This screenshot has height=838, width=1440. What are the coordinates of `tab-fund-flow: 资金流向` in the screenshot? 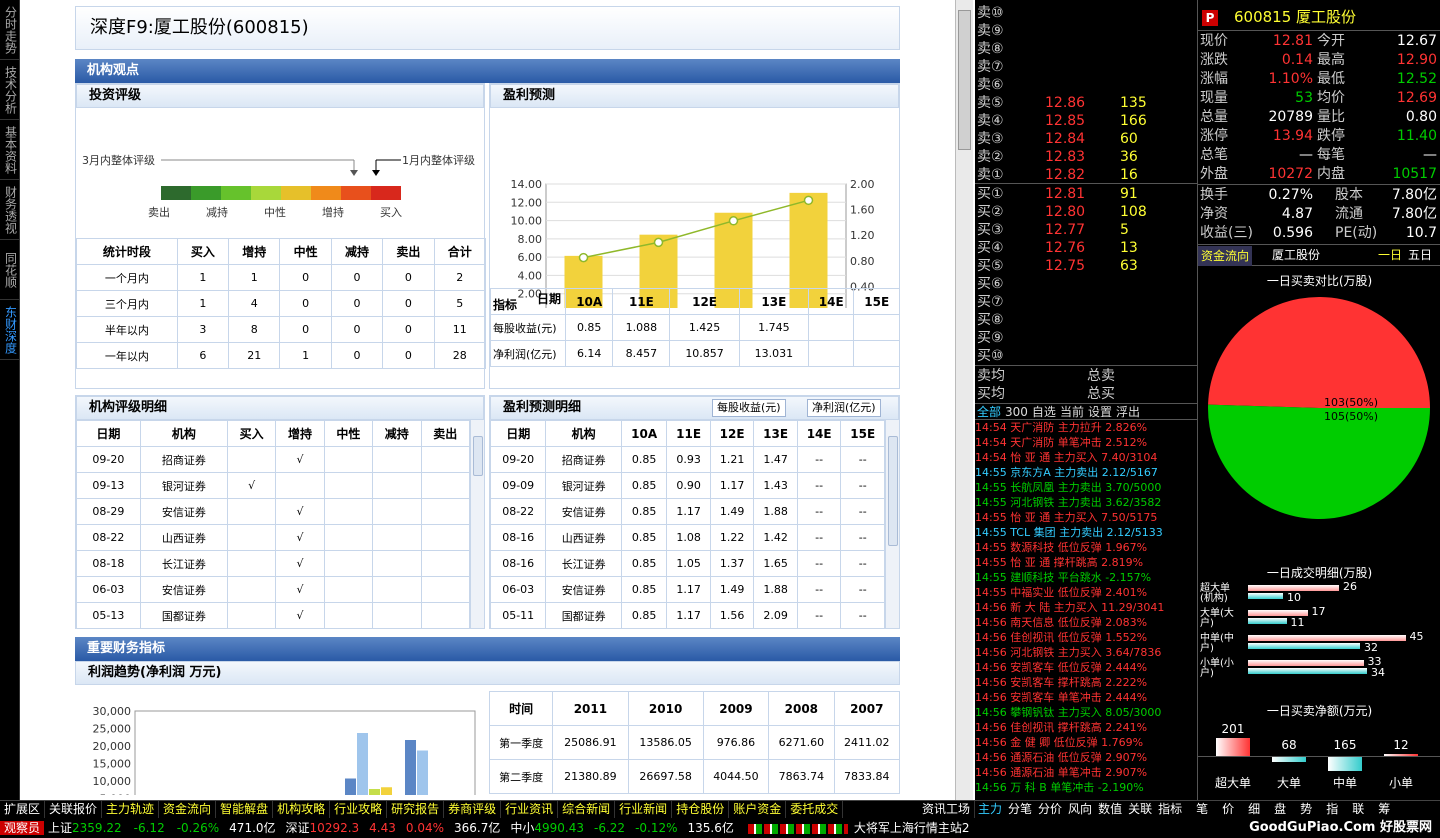 It's located at (1225, 256).